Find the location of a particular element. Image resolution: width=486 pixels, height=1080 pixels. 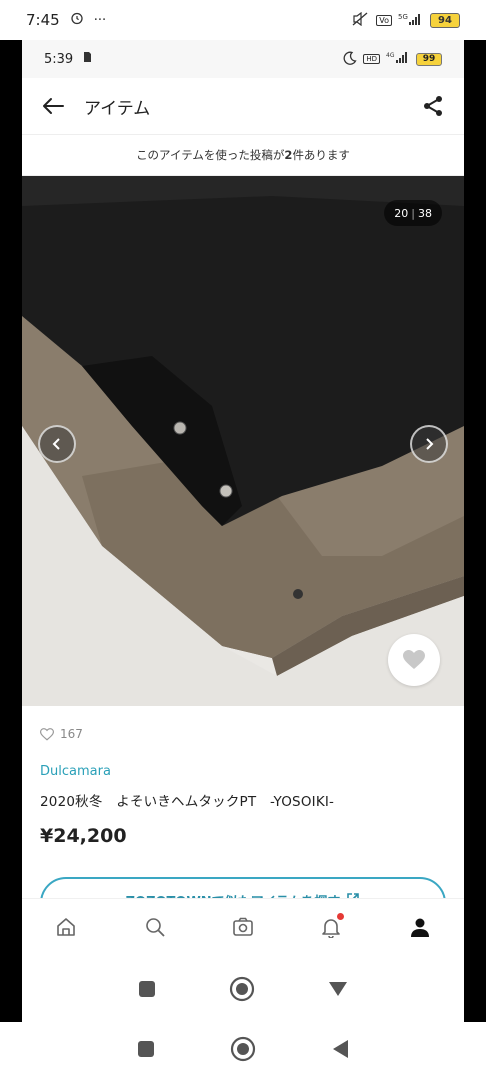

notice-suffix: 件あります is located at coordinates (321, 155).